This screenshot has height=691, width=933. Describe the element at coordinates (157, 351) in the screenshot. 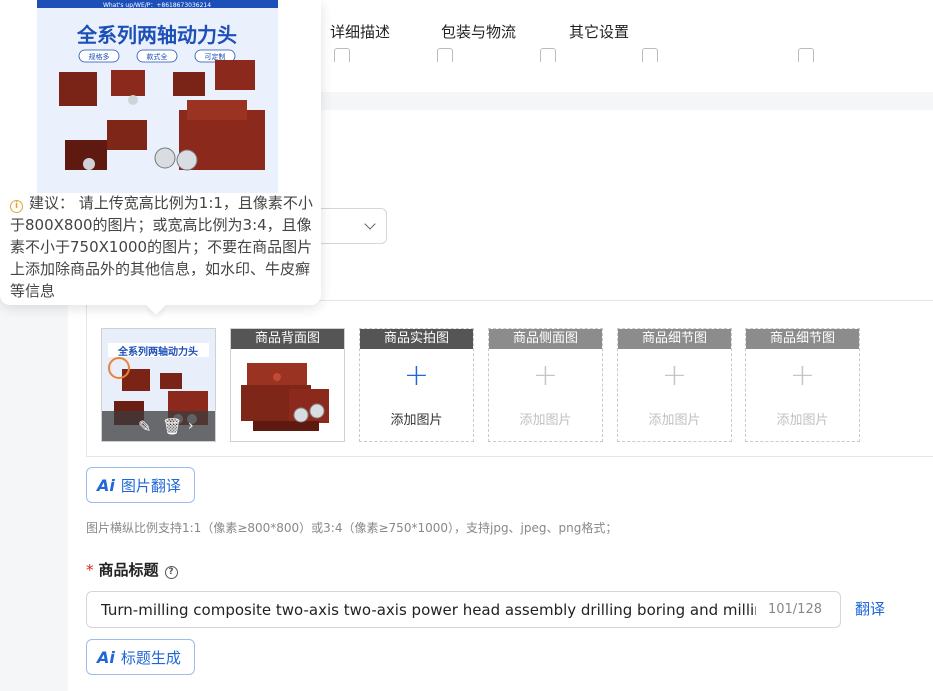

I see `thumbnail-banner-title: 全系列两轴动力头` at that location.